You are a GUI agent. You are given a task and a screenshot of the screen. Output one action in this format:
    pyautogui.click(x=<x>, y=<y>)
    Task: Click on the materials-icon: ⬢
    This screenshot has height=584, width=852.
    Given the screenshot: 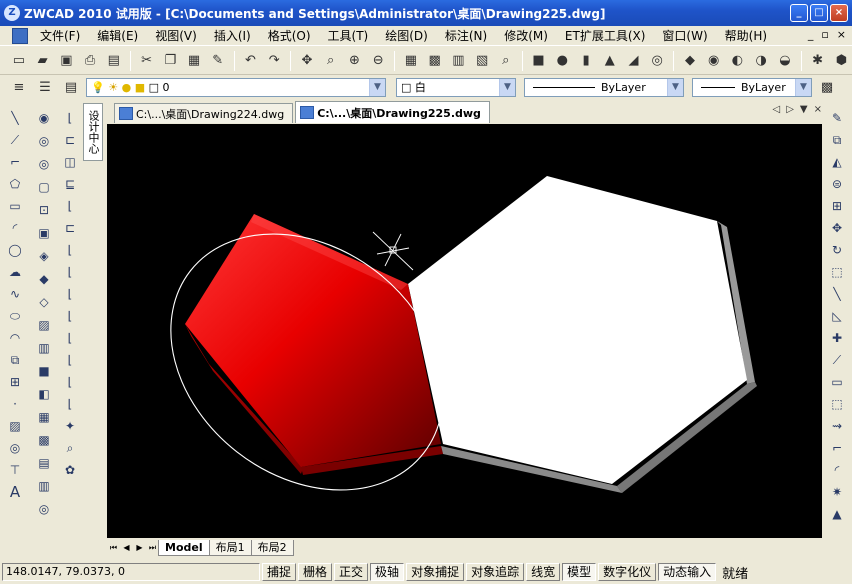 What is the action you would take?
    pyautogui.click(x=841, y=61)
    